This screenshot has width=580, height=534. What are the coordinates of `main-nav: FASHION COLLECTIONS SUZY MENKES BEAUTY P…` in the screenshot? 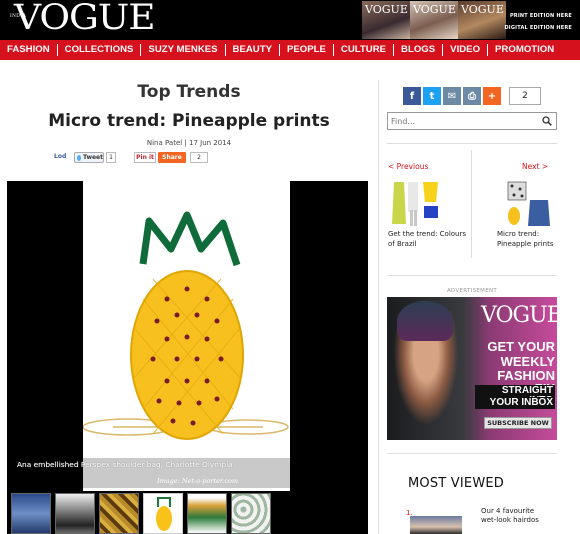 It's located at (290, 50).